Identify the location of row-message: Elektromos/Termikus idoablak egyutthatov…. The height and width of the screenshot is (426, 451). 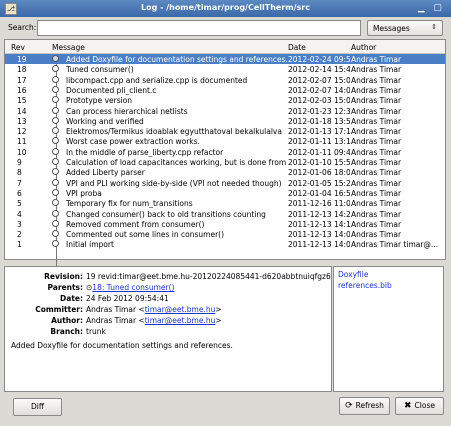
(174, 132).